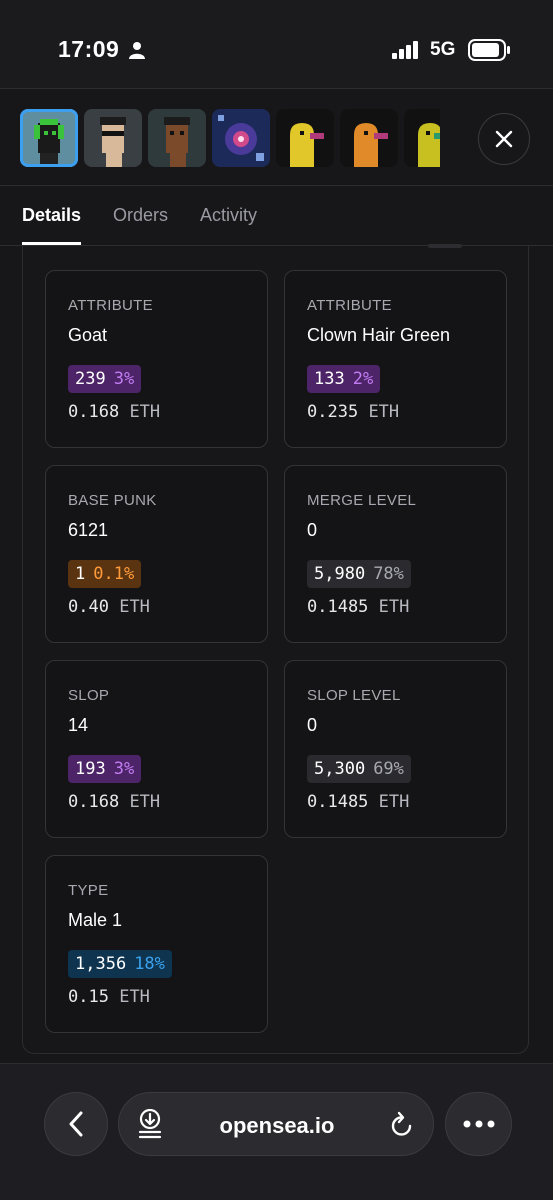 The height and width of the screenshot is (1200, 553). What do you see at coordinates (156, 359) in the screenshot?
I see `trait-card: ATTRIBUTE Goat 239 3% 0.168 ETH` at bounding box center [156, 359].